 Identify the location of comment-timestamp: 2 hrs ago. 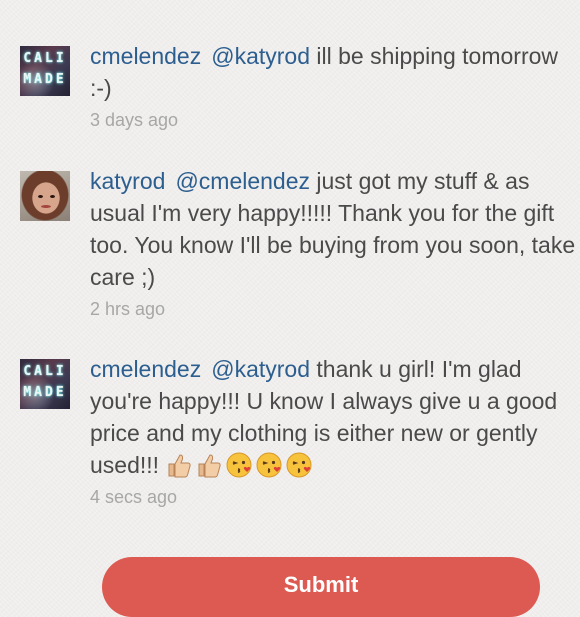
(128, 309).